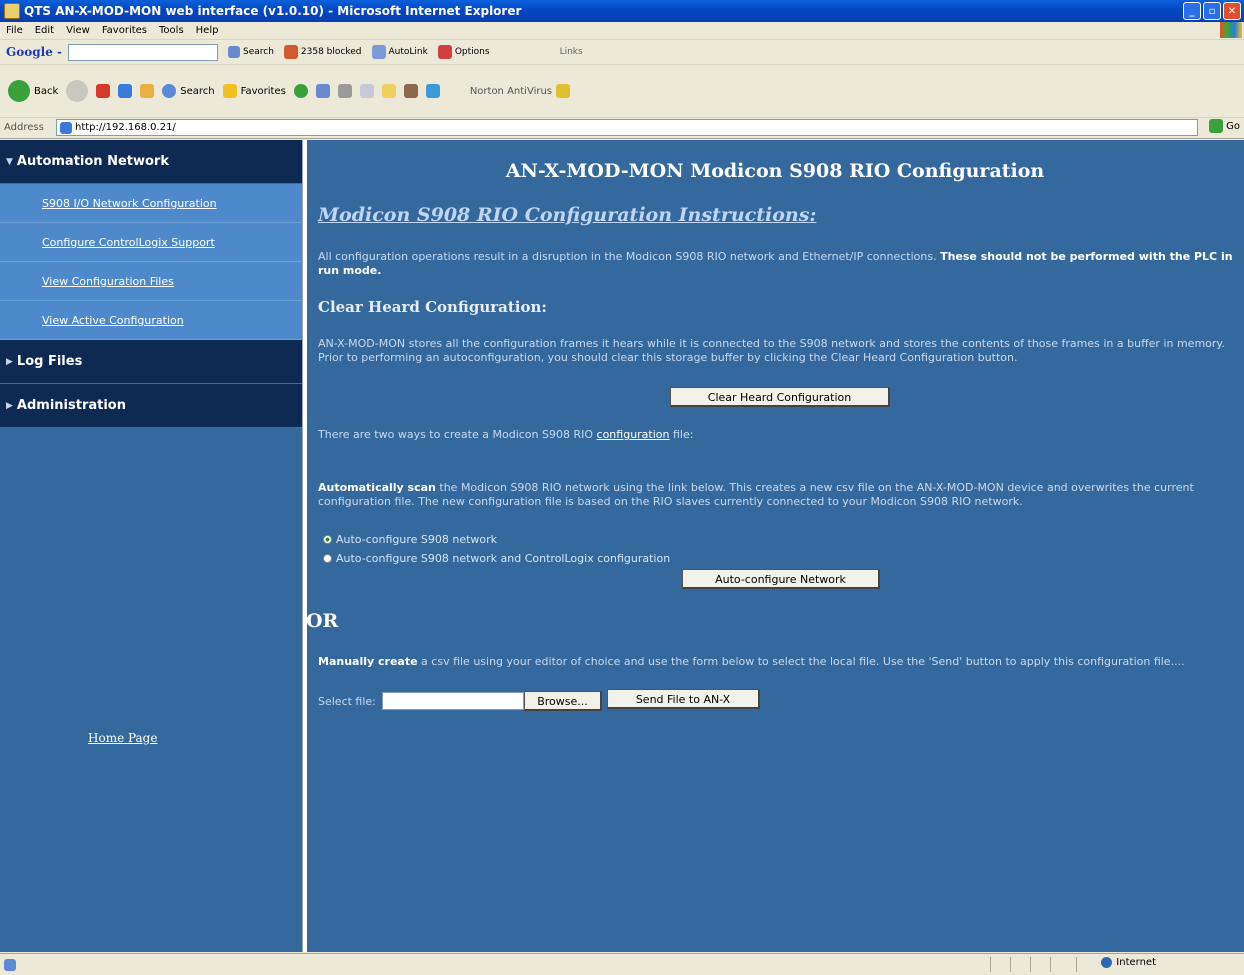 The width and height of the screenshot is (1244, 975). I want to click on nav-item-view-active-config: View Active Configuration, so click(151, 320).